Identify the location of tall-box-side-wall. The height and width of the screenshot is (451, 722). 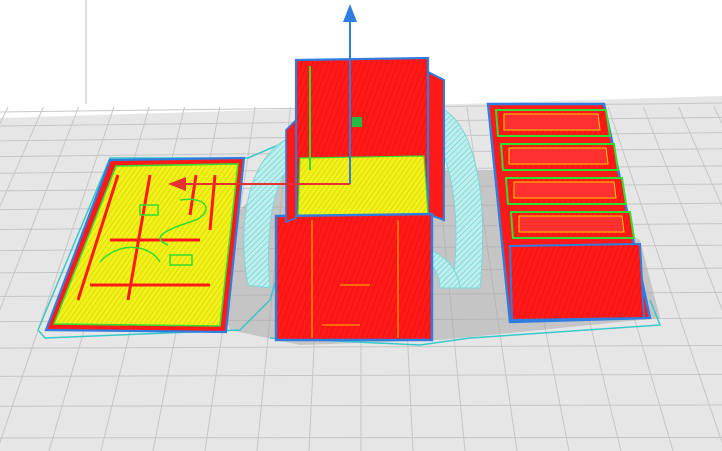
(436, 146).